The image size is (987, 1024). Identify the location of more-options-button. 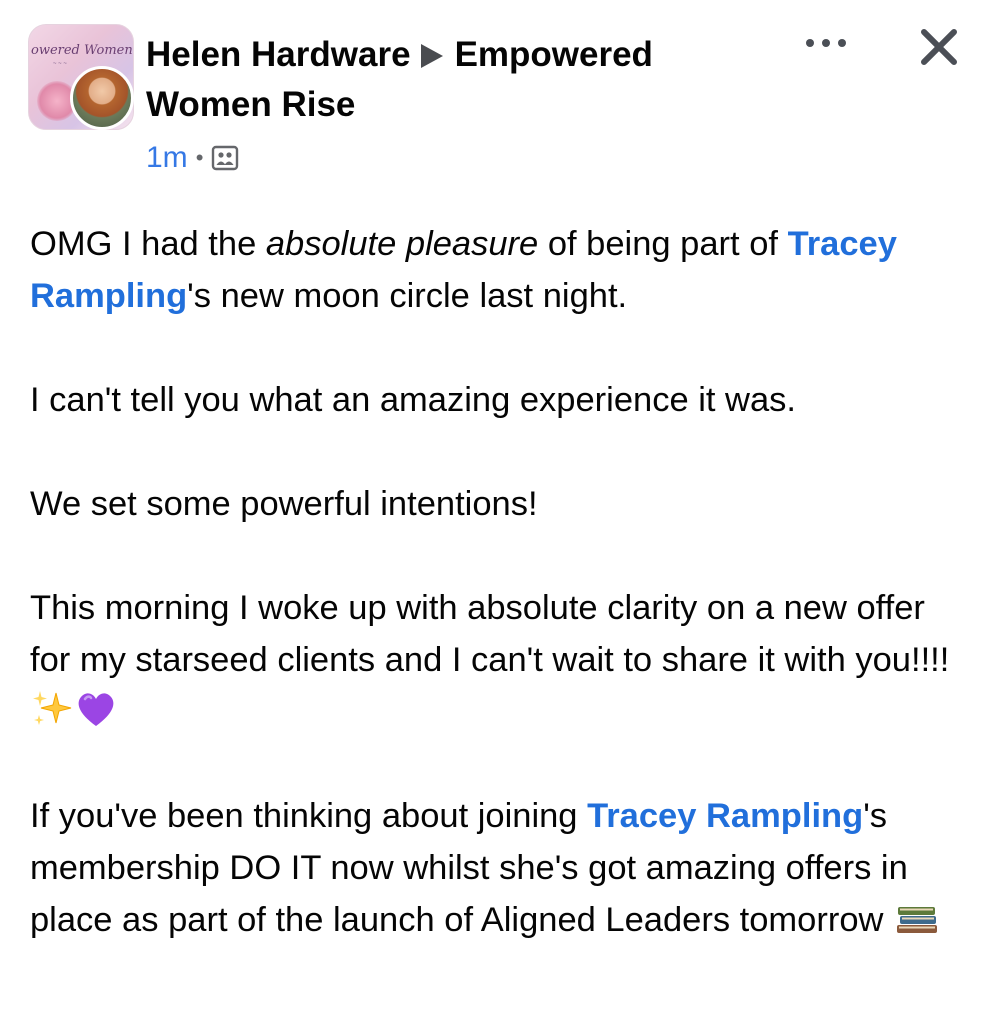
(826, 43).